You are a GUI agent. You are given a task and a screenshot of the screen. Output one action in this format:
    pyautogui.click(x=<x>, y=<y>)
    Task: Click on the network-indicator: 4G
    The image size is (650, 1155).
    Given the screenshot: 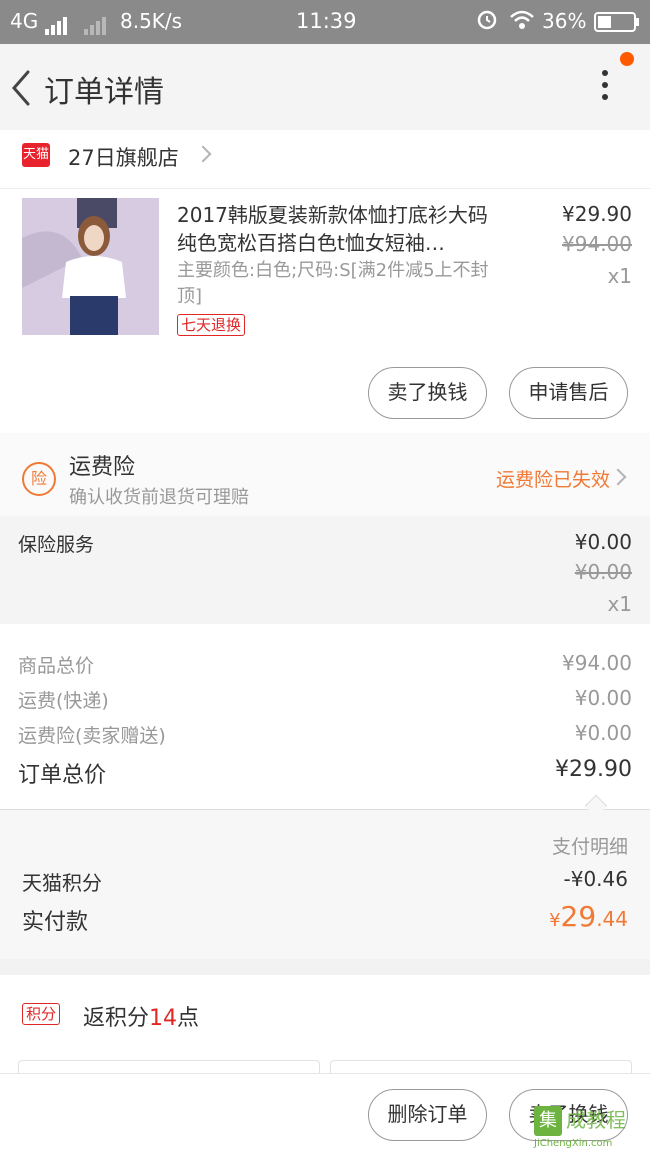 What is the action you would take?
    pyautogui.click(x=39, y=22)
    